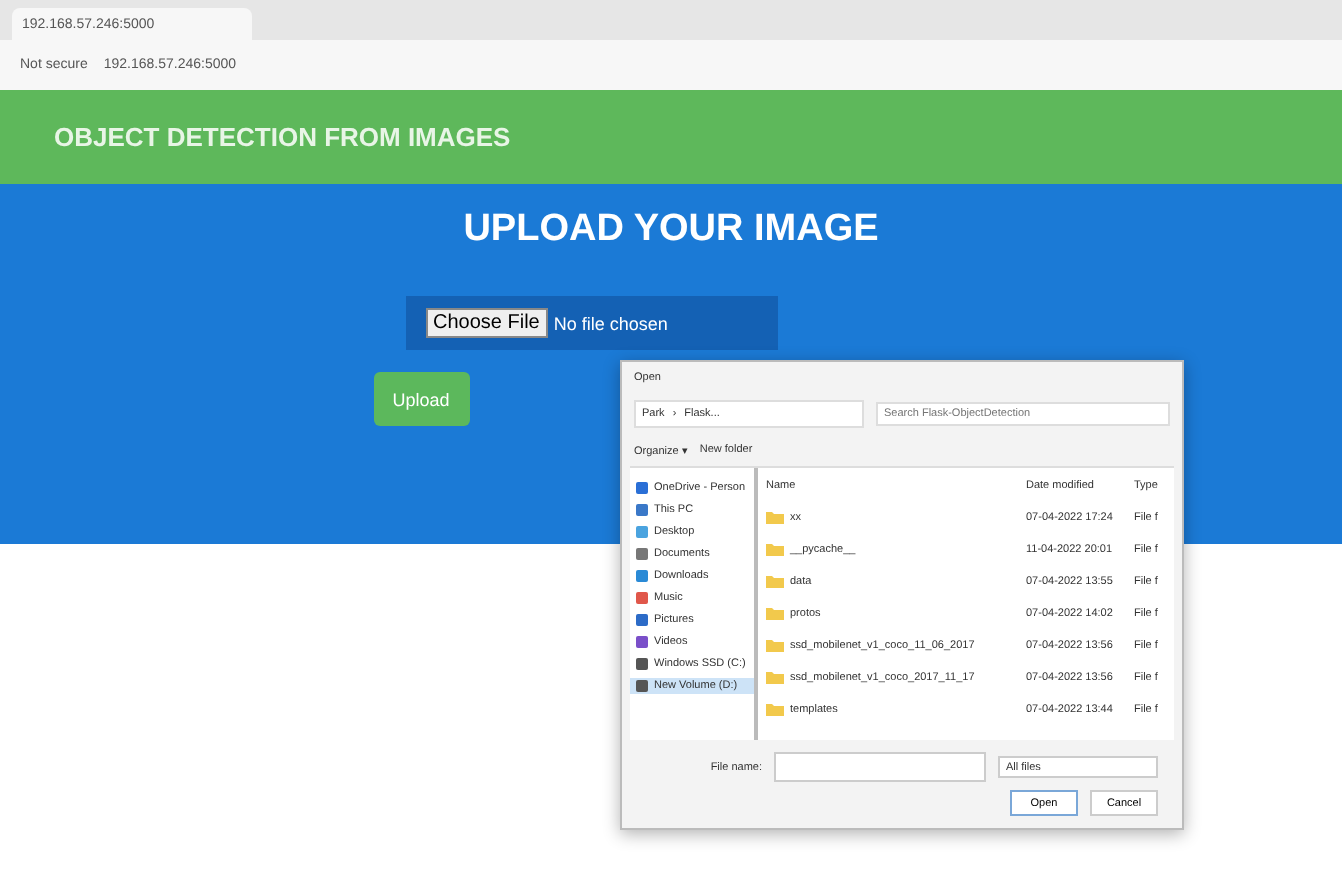  What do you see at coordinates (880, 767) in the screenshot?
I see `file-name-field` at bounding box center [880, 767].